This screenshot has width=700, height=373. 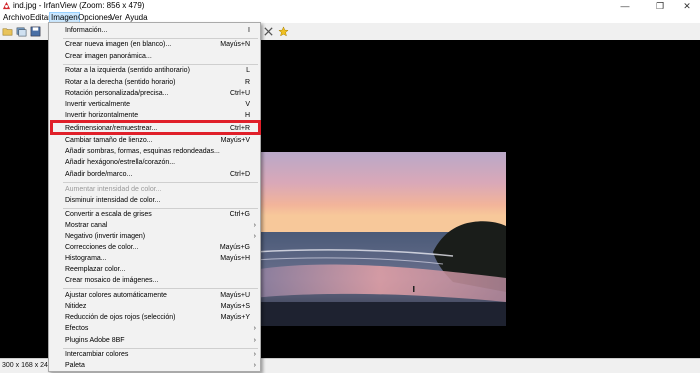 I want to click on menu-item-shortcut: Ctrl+D, so click(x=239, y=174).